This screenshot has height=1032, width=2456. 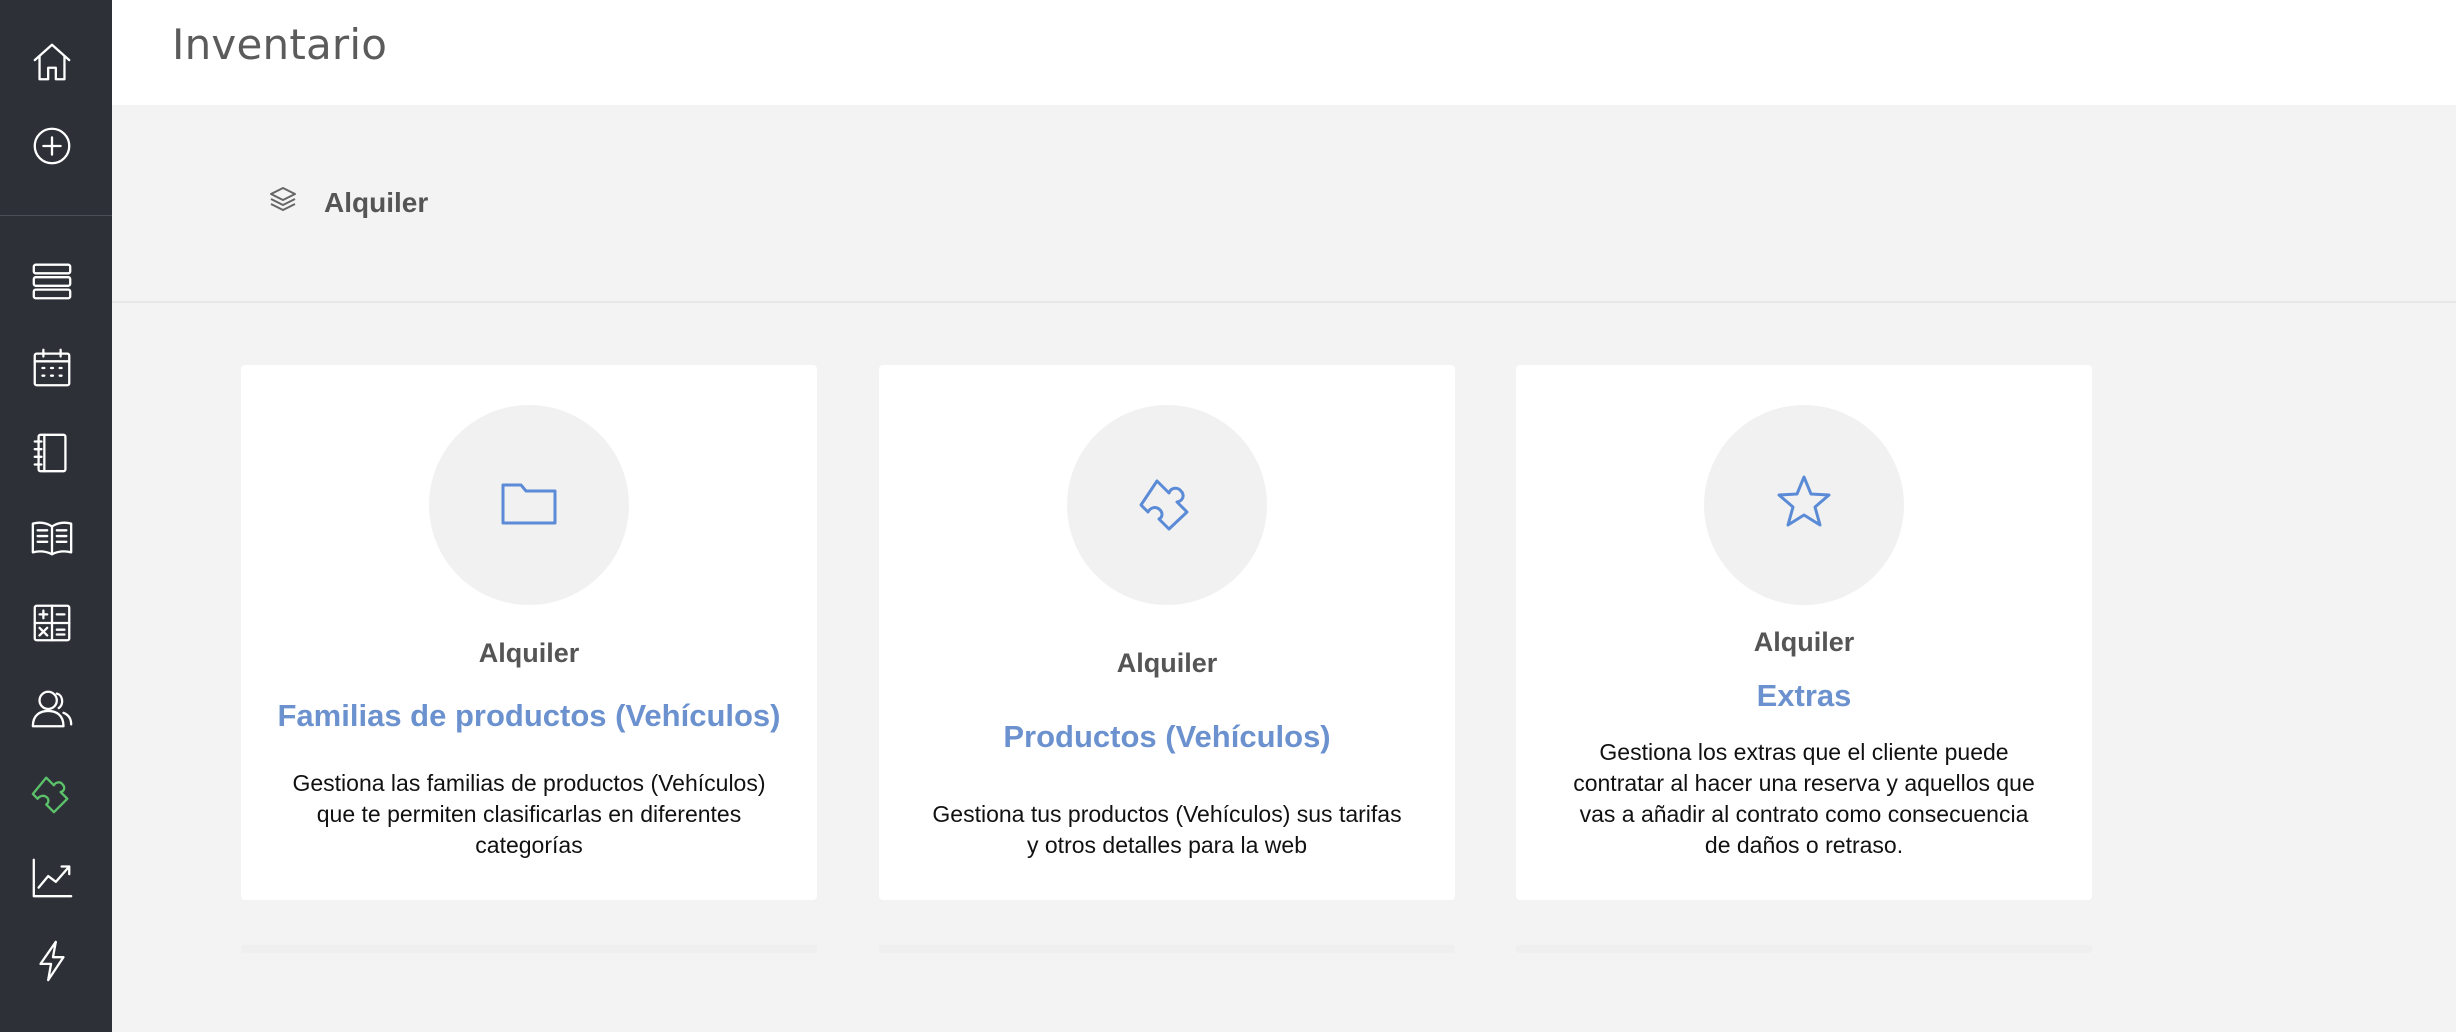 What do you see at coordinates (56, 215) in the screenshot?
I see `sidebar-divider` at bounding box center [56, 215].